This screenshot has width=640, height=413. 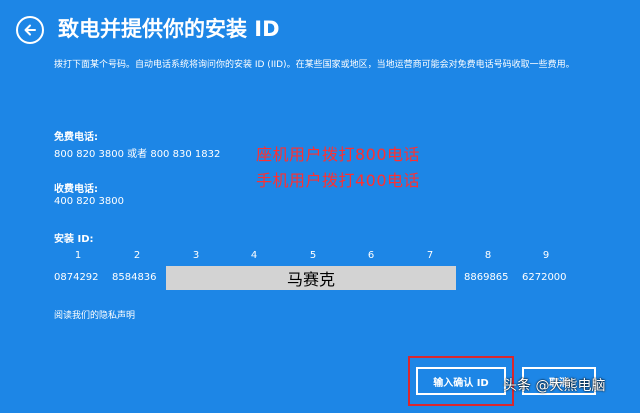 I want to click on back-button, so click(x=30, y=30).